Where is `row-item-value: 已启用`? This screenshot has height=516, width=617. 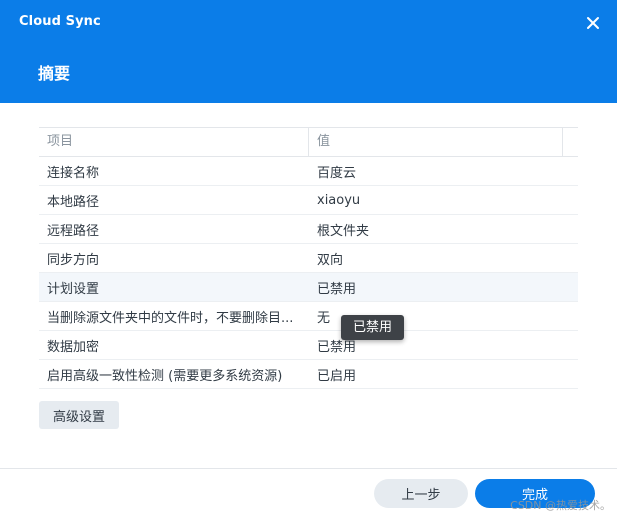 row-item-value: 已启用 is located at coordinates (337, 376).